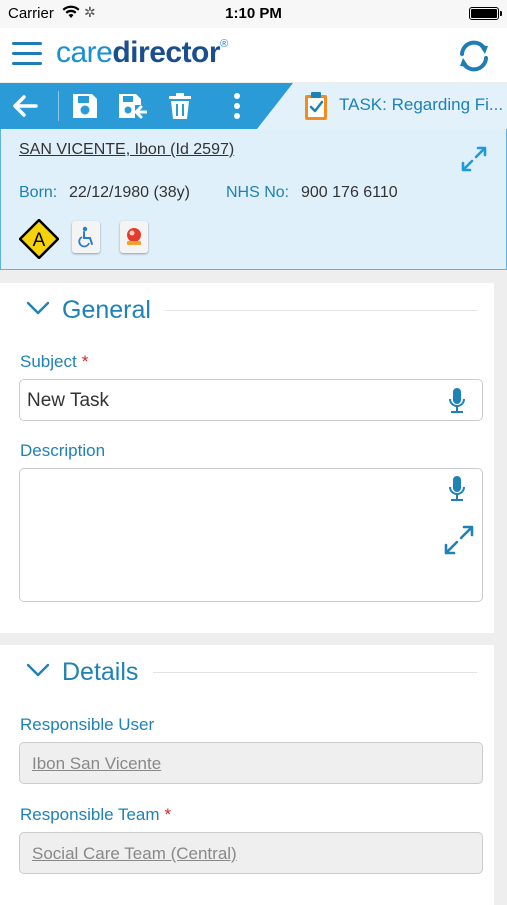  Describe the element at coordinates (87, 724) in the screenshot. I see `responsible-user-label: Responsible User` at that location.